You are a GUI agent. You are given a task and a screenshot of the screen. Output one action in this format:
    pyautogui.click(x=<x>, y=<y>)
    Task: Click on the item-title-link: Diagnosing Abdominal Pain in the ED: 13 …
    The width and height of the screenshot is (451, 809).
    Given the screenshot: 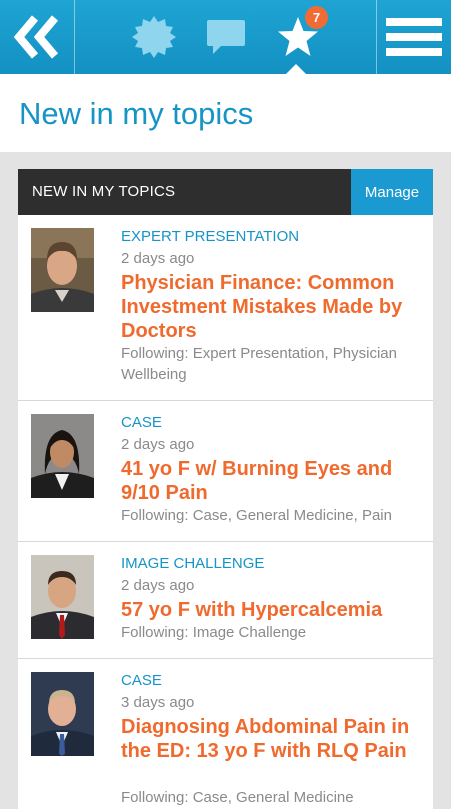 What is the action you would take?
    pyautogui.click(x=271, y=739)
    